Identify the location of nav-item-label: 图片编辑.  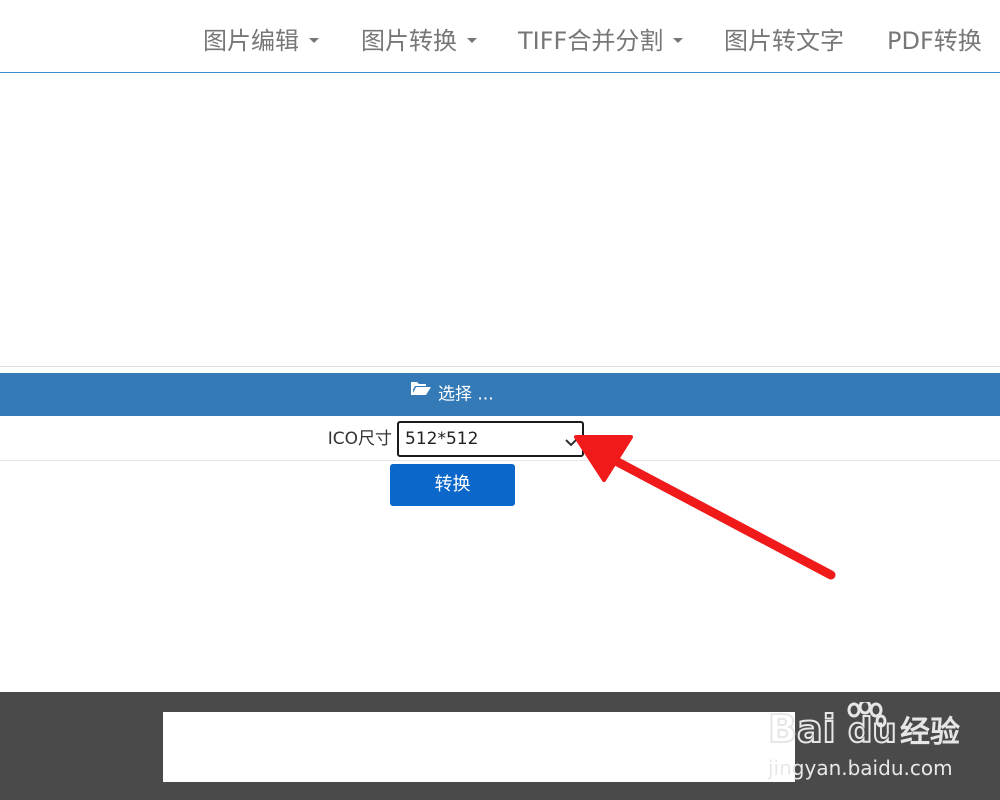
(251, 41).